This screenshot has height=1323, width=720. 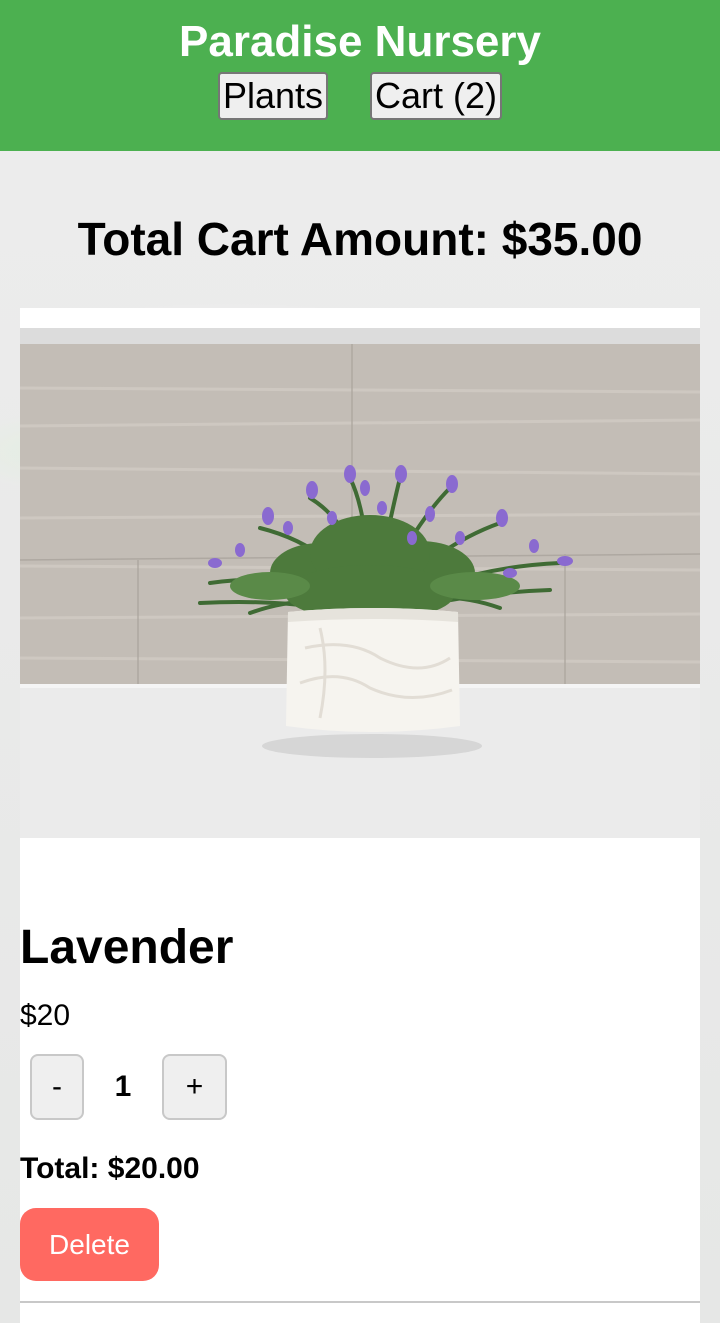 I want to click on quantity-stepper: - 1 +, so click(x=128, y=1087).